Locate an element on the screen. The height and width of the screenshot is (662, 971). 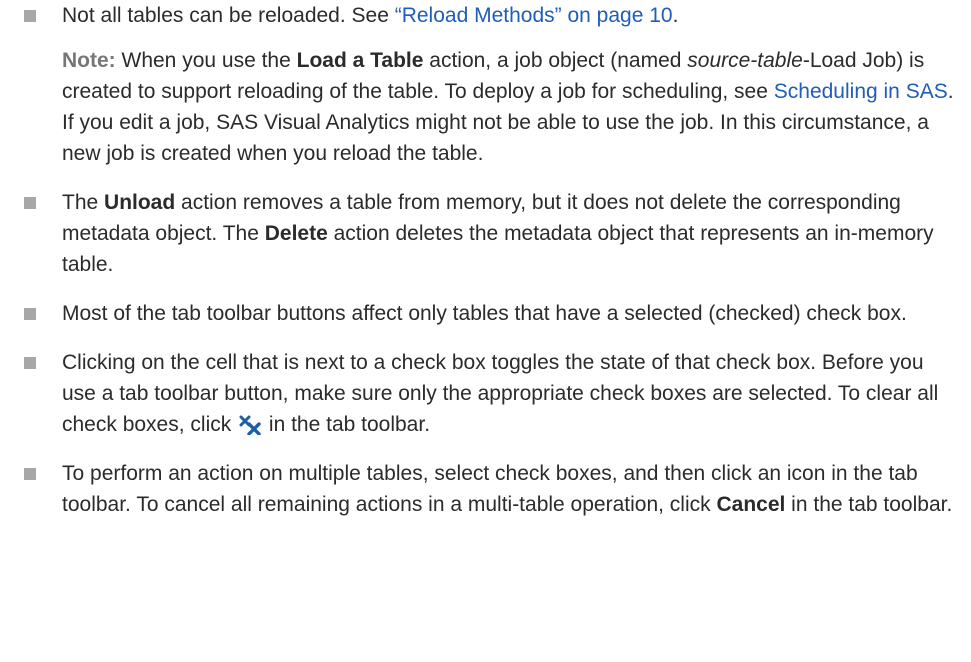
reload-methods-link: “Reload Methods” on page 10 is located at coordinates (534, 15).